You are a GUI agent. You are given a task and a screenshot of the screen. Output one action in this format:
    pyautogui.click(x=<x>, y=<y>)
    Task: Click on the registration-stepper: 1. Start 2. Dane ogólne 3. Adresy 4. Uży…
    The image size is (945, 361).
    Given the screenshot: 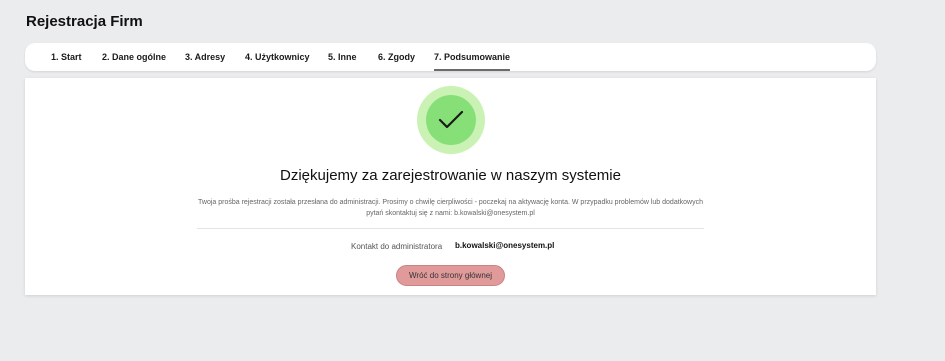 What is the action you would take?
    pyautogui.click(x=450, y=57)
    